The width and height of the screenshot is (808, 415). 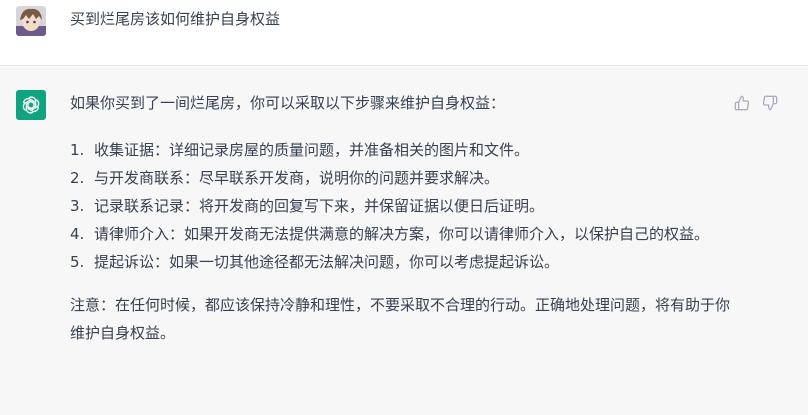 What do you see at coordinates (31, 21) in the screenshot?
I see `user-avatar` at bounding box center [31, 21].